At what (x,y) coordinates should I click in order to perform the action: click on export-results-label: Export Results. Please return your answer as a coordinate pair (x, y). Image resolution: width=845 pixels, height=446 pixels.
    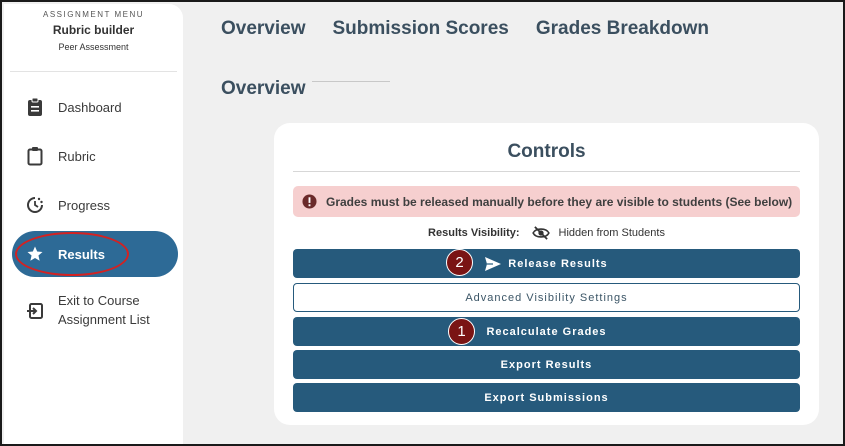
    Looking at the image, I should click on (546, 364).